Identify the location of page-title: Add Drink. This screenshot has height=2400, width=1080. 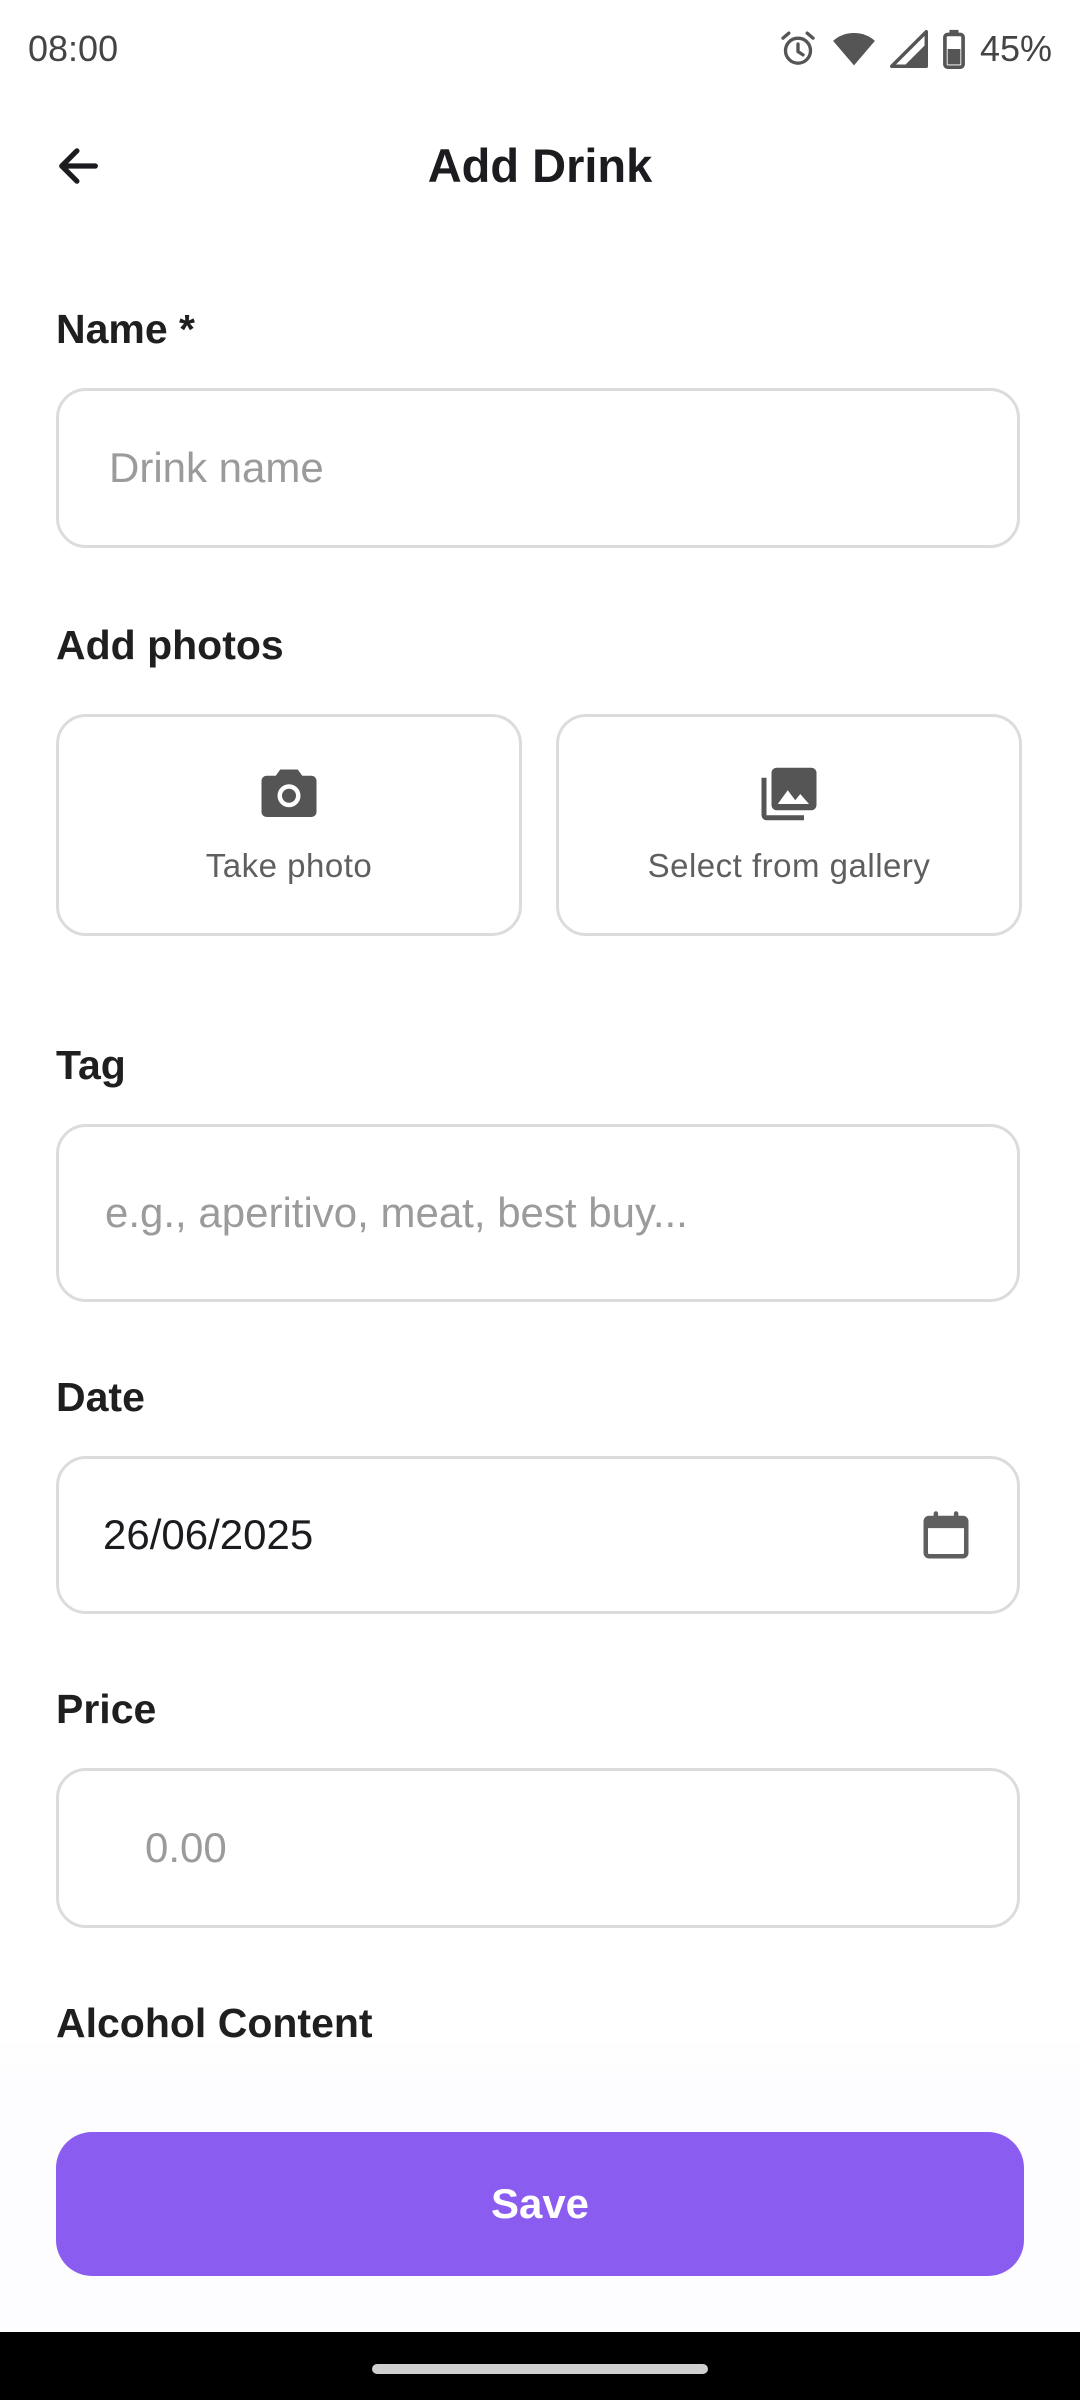
(540, 165).